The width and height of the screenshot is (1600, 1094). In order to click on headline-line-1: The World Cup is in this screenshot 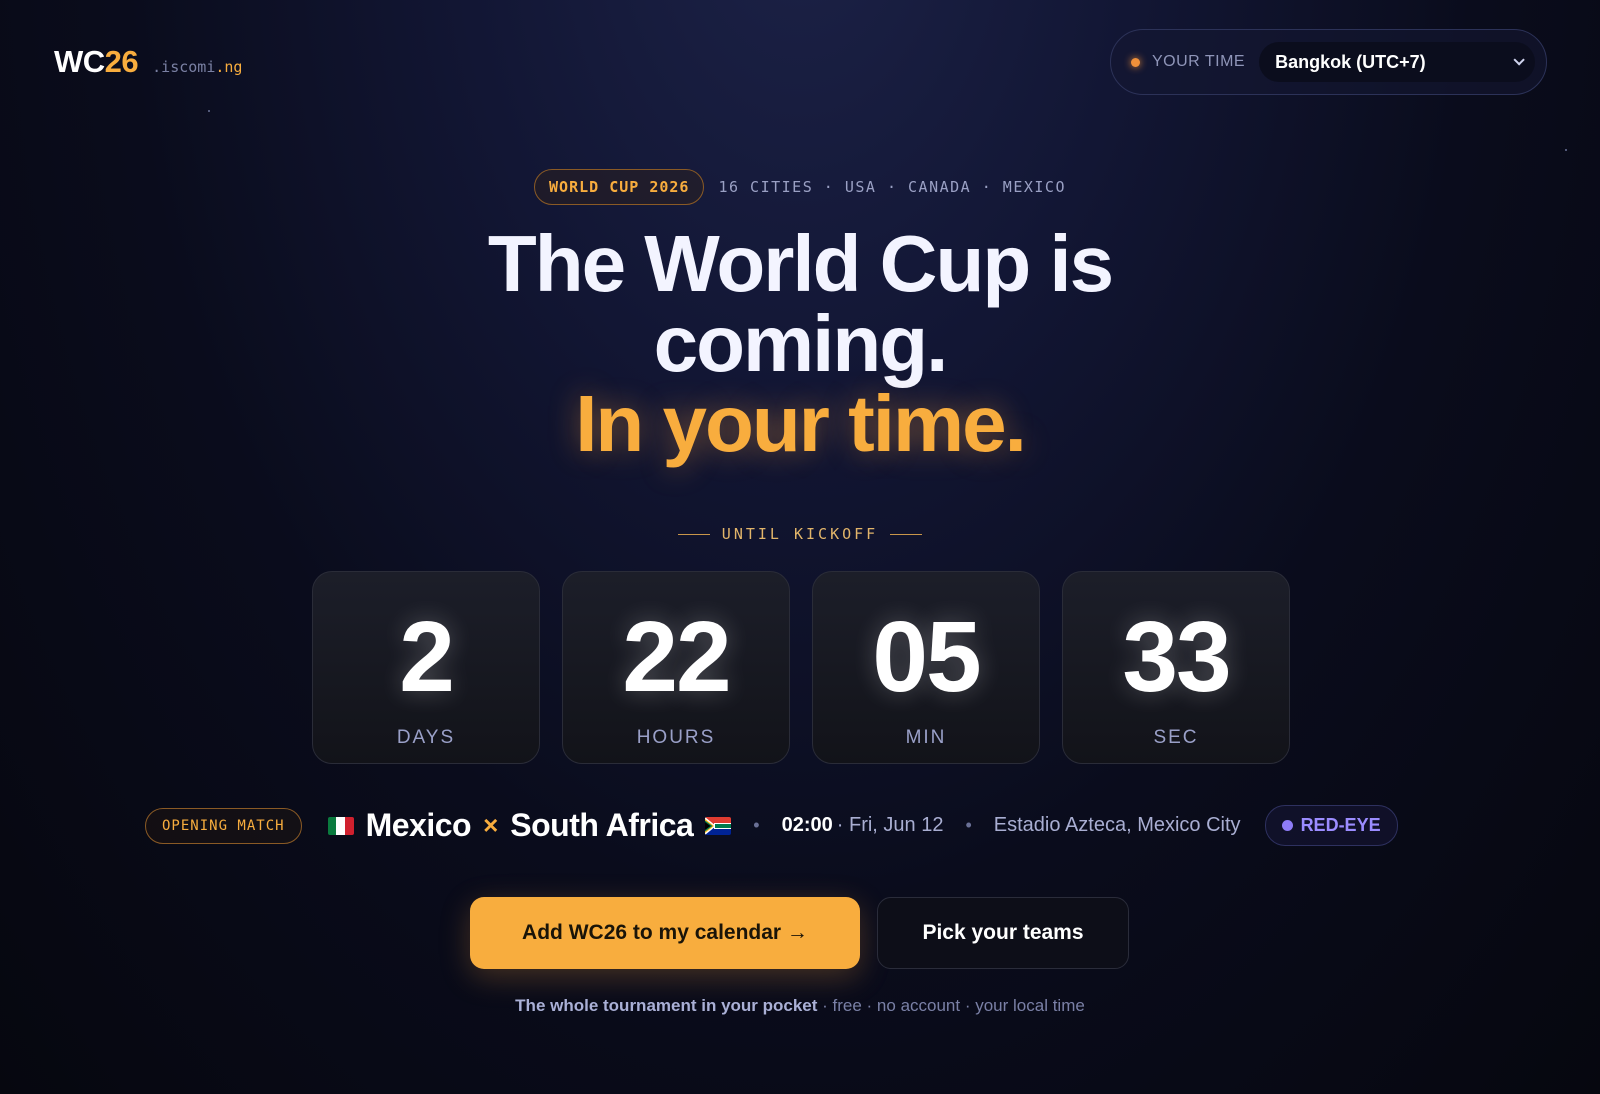, I will do `click(800, 263)`.